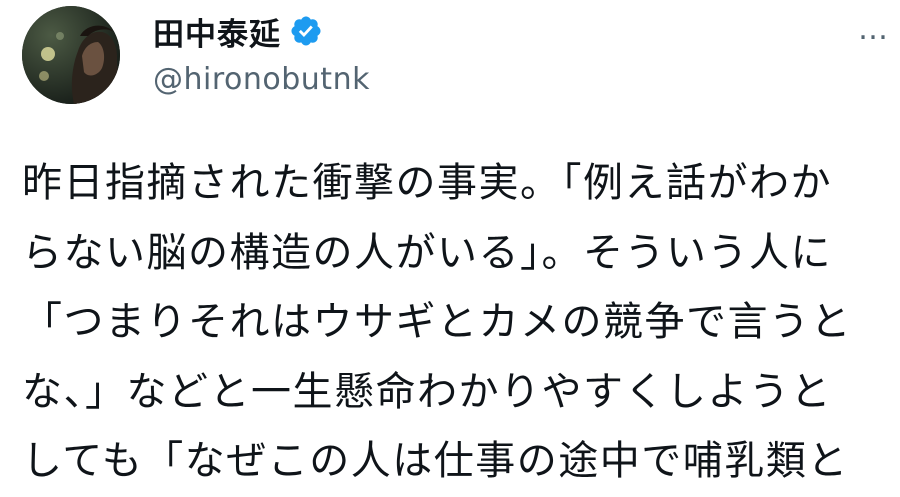 The image size is (900, 497). What do you see at coordinates (437, 322) in the screenshot?
I see `tweet-line: 「つまりそれはウサギとカメの競争で言うと` at bounding box center [437, 322].